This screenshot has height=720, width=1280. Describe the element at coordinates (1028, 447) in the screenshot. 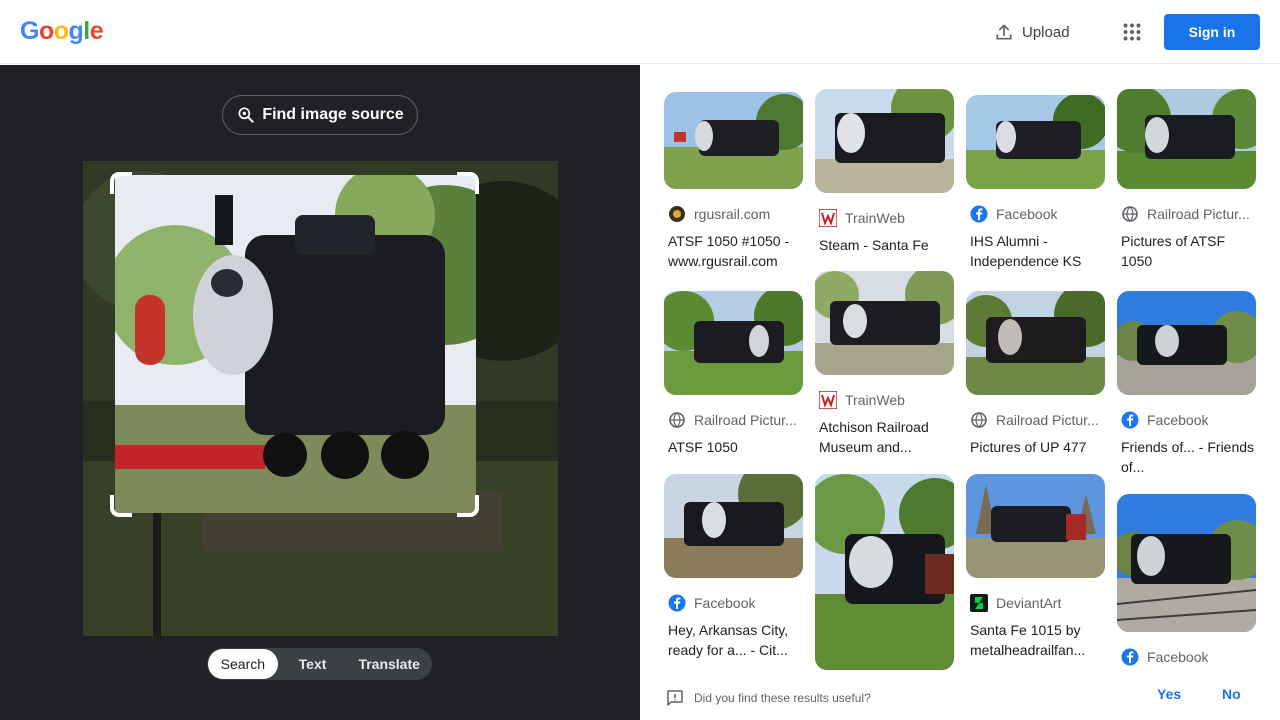

I see `result-title: Pictures of UP 477` at that location.